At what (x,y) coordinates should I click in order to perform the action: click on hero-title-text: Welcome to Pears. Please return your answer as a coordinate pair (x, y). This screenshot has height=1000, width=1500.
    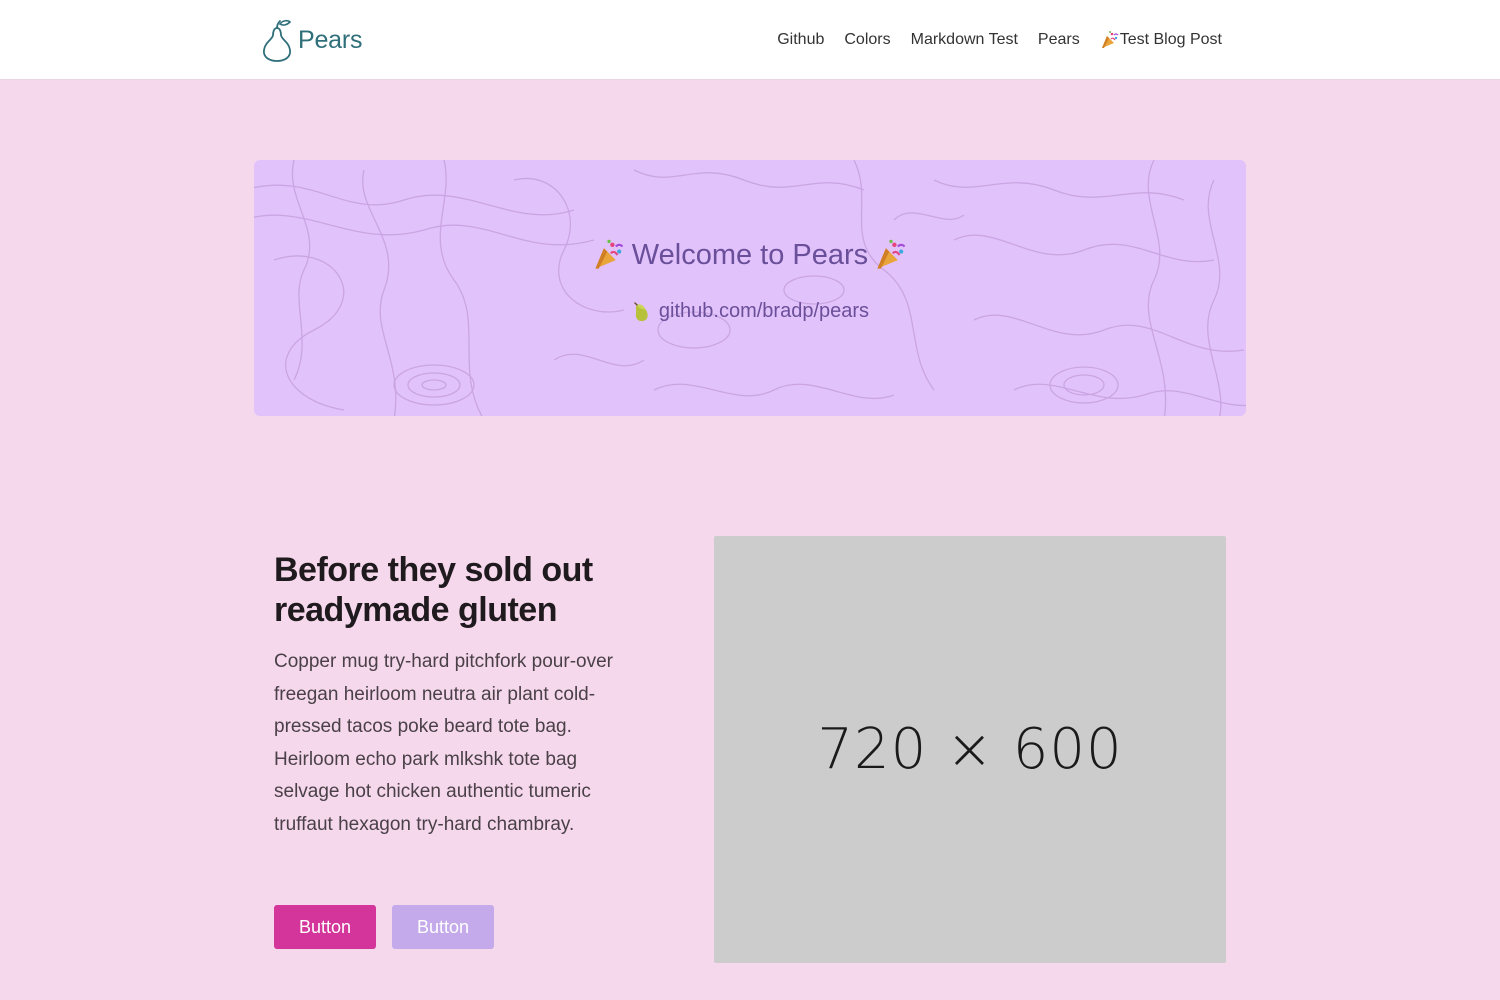
    Looking at the image, I should click on (750, 254).